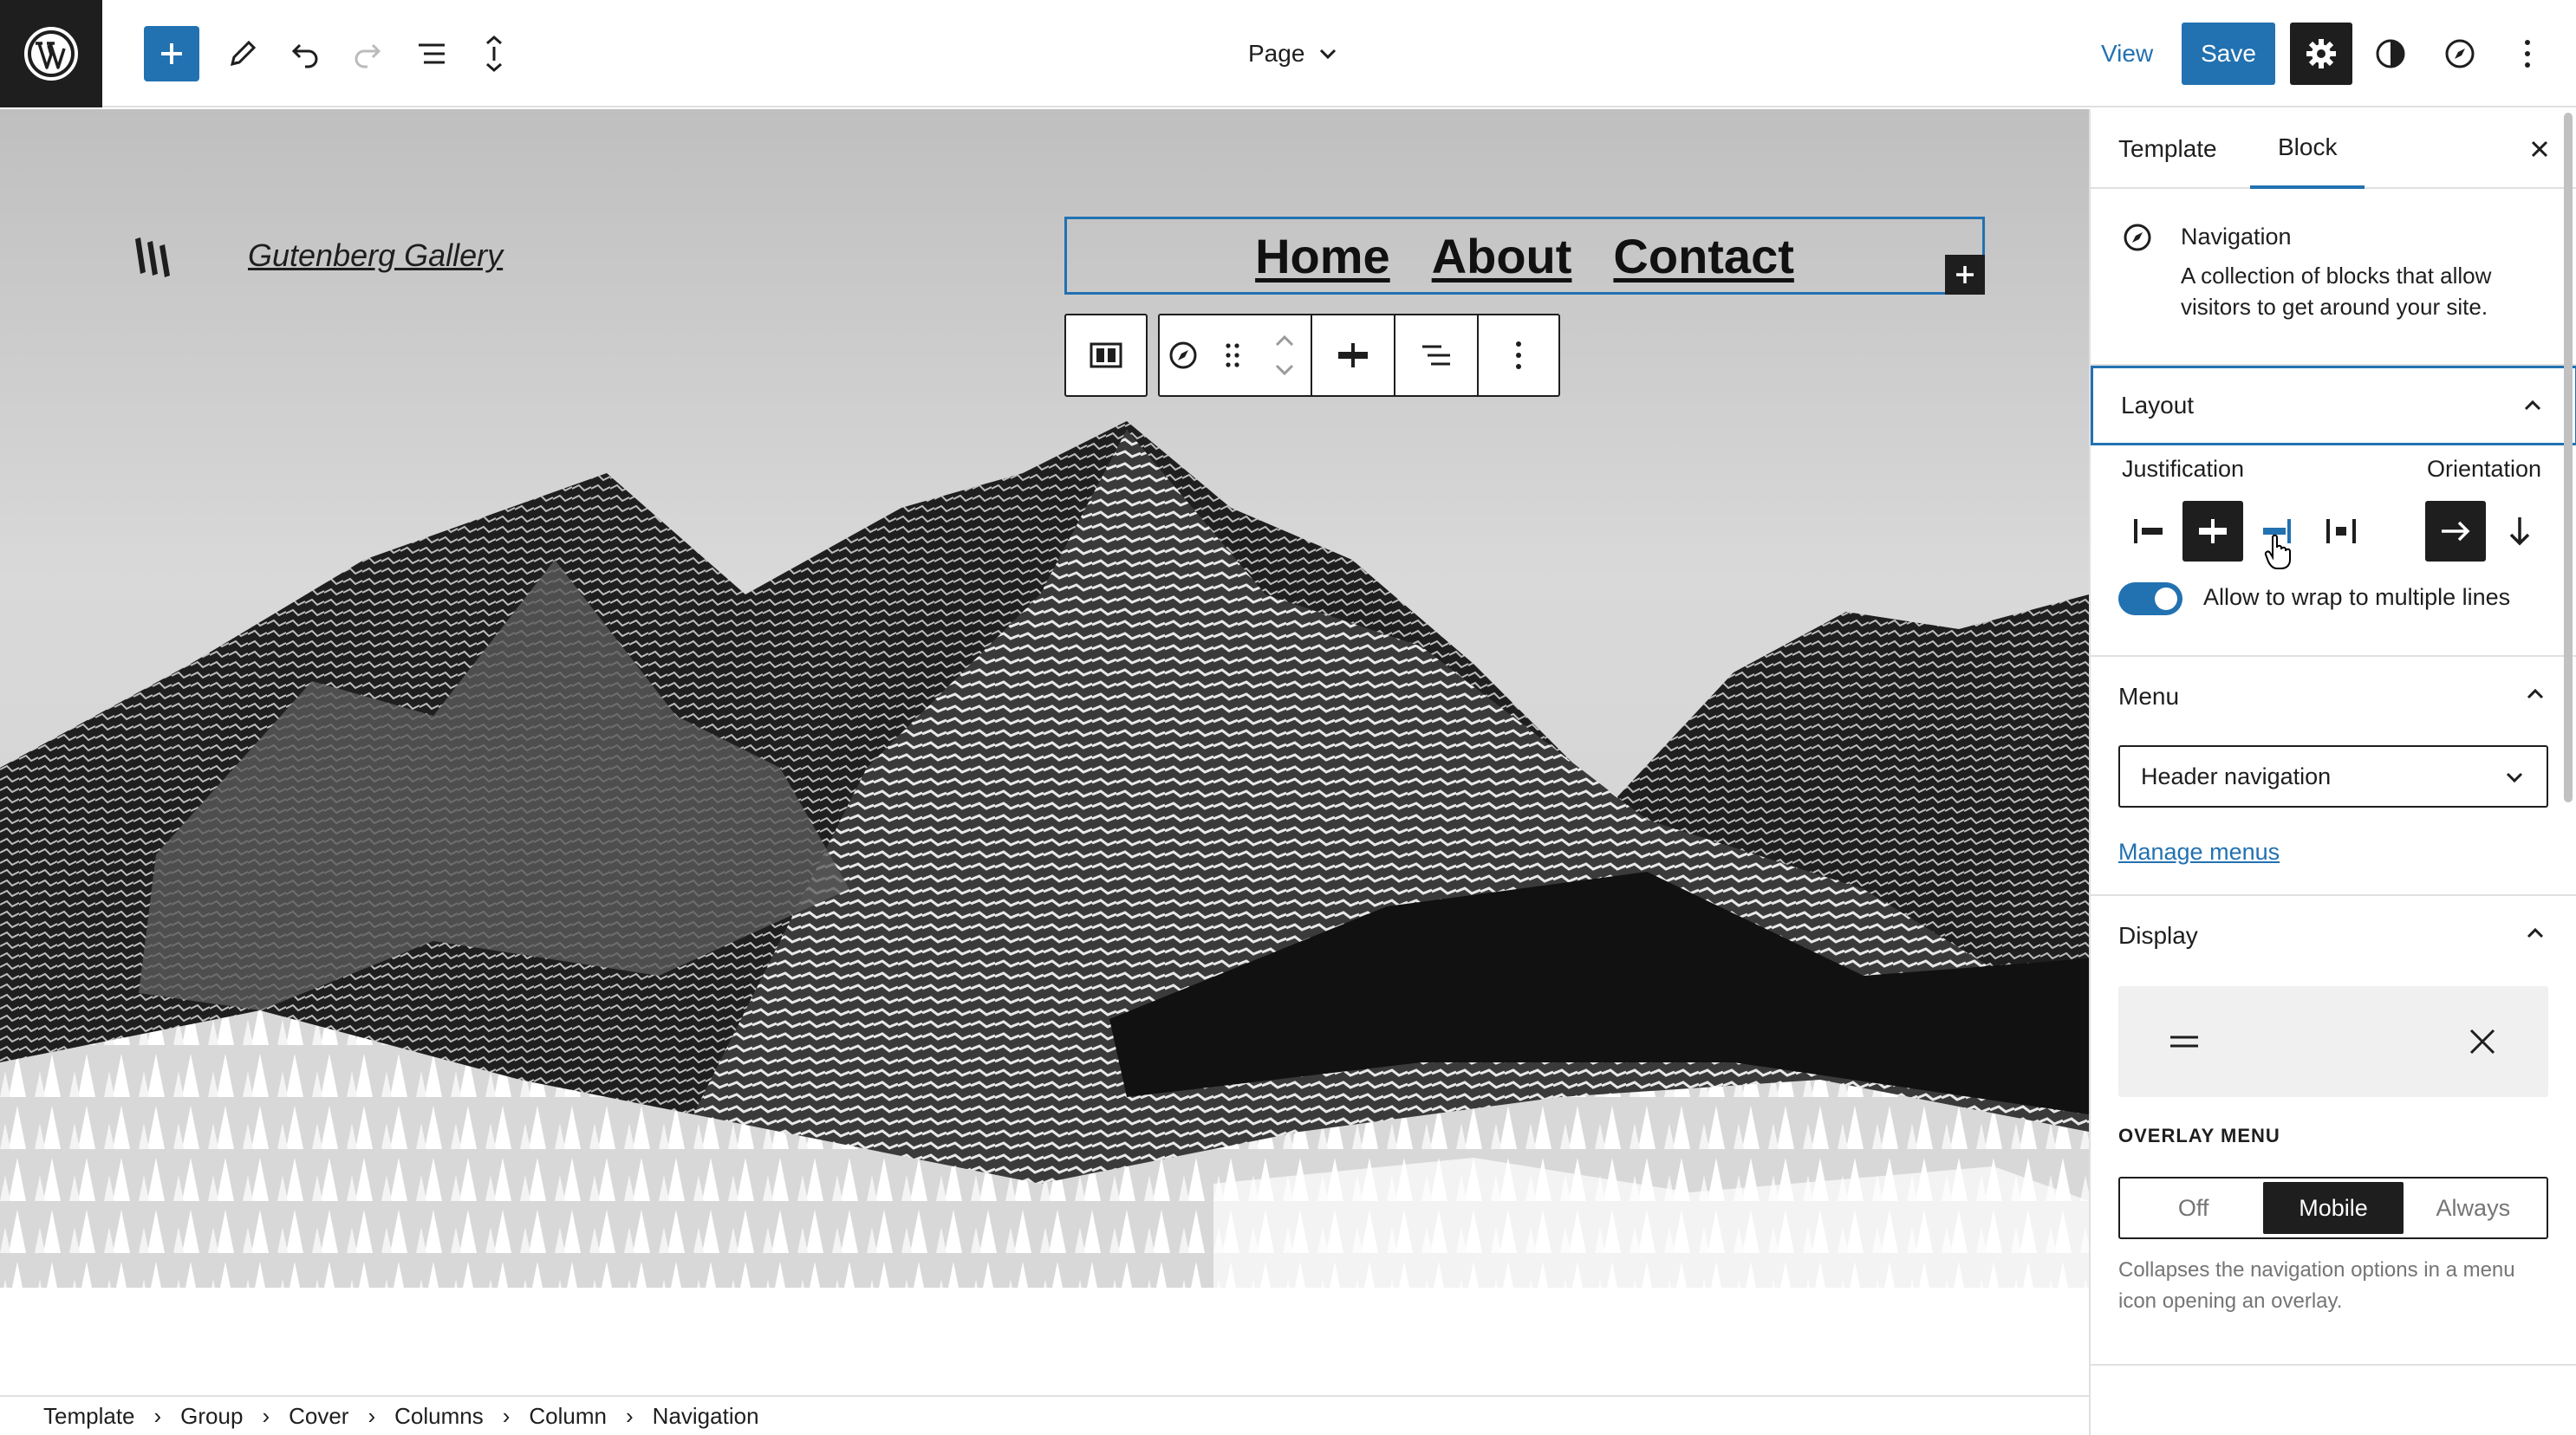 The image size is (2576, 1435). I want to click on parent-selector-group, so click(1106, 355).